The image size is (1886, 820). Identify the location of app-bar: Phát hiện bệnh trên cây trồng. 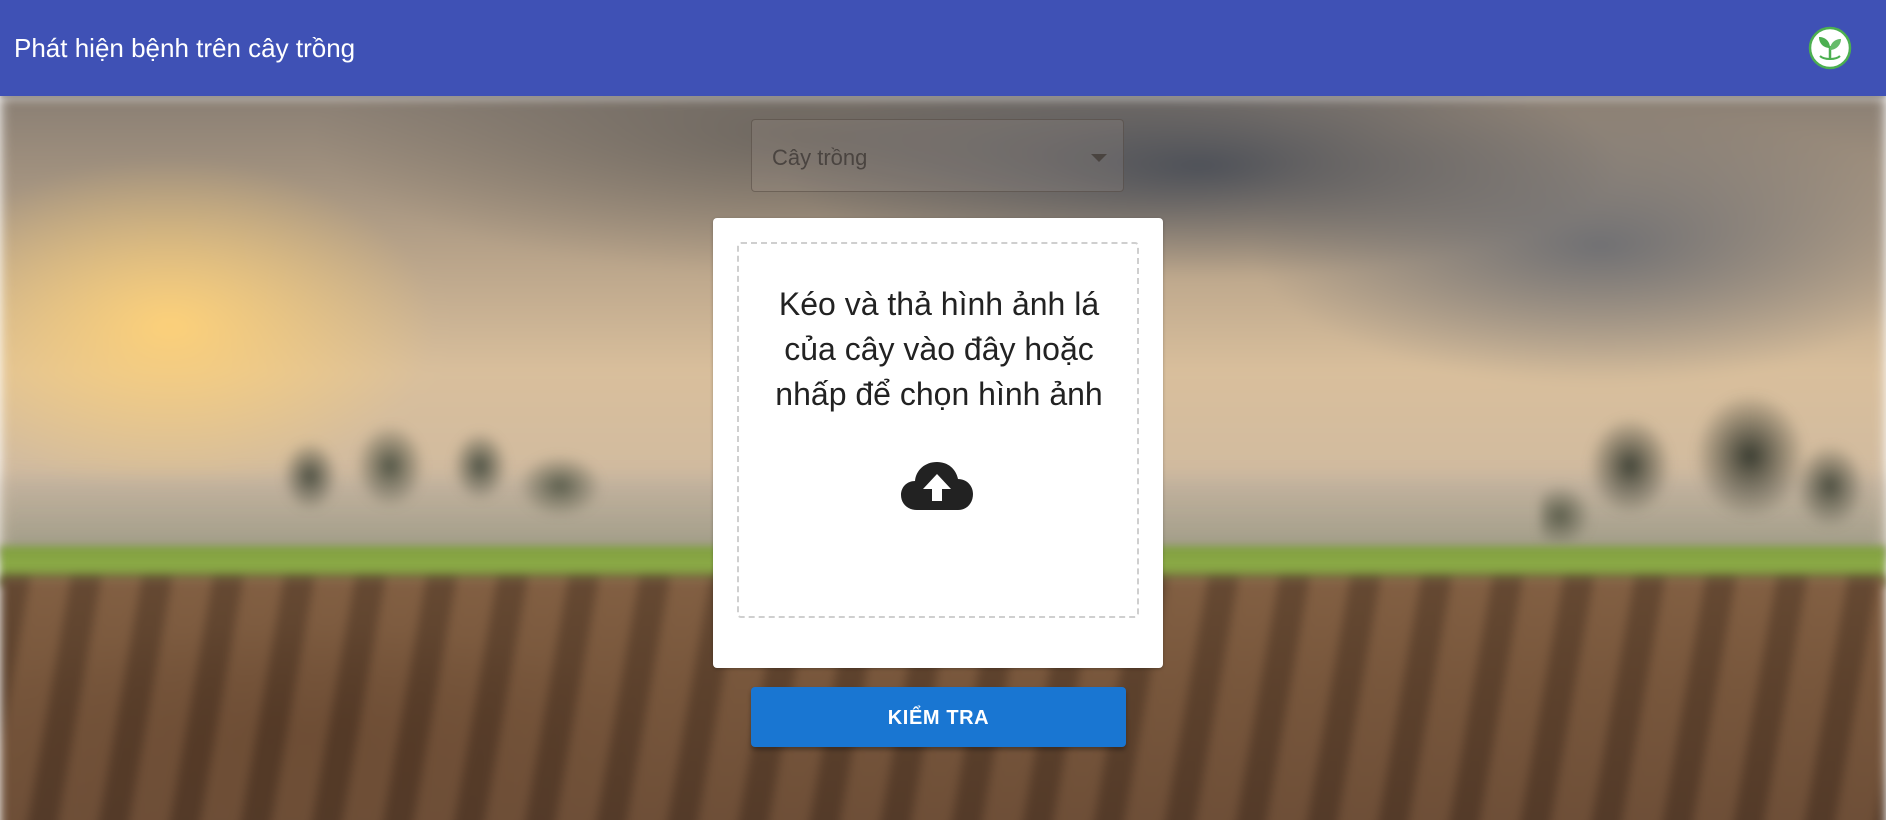
(943, 48).